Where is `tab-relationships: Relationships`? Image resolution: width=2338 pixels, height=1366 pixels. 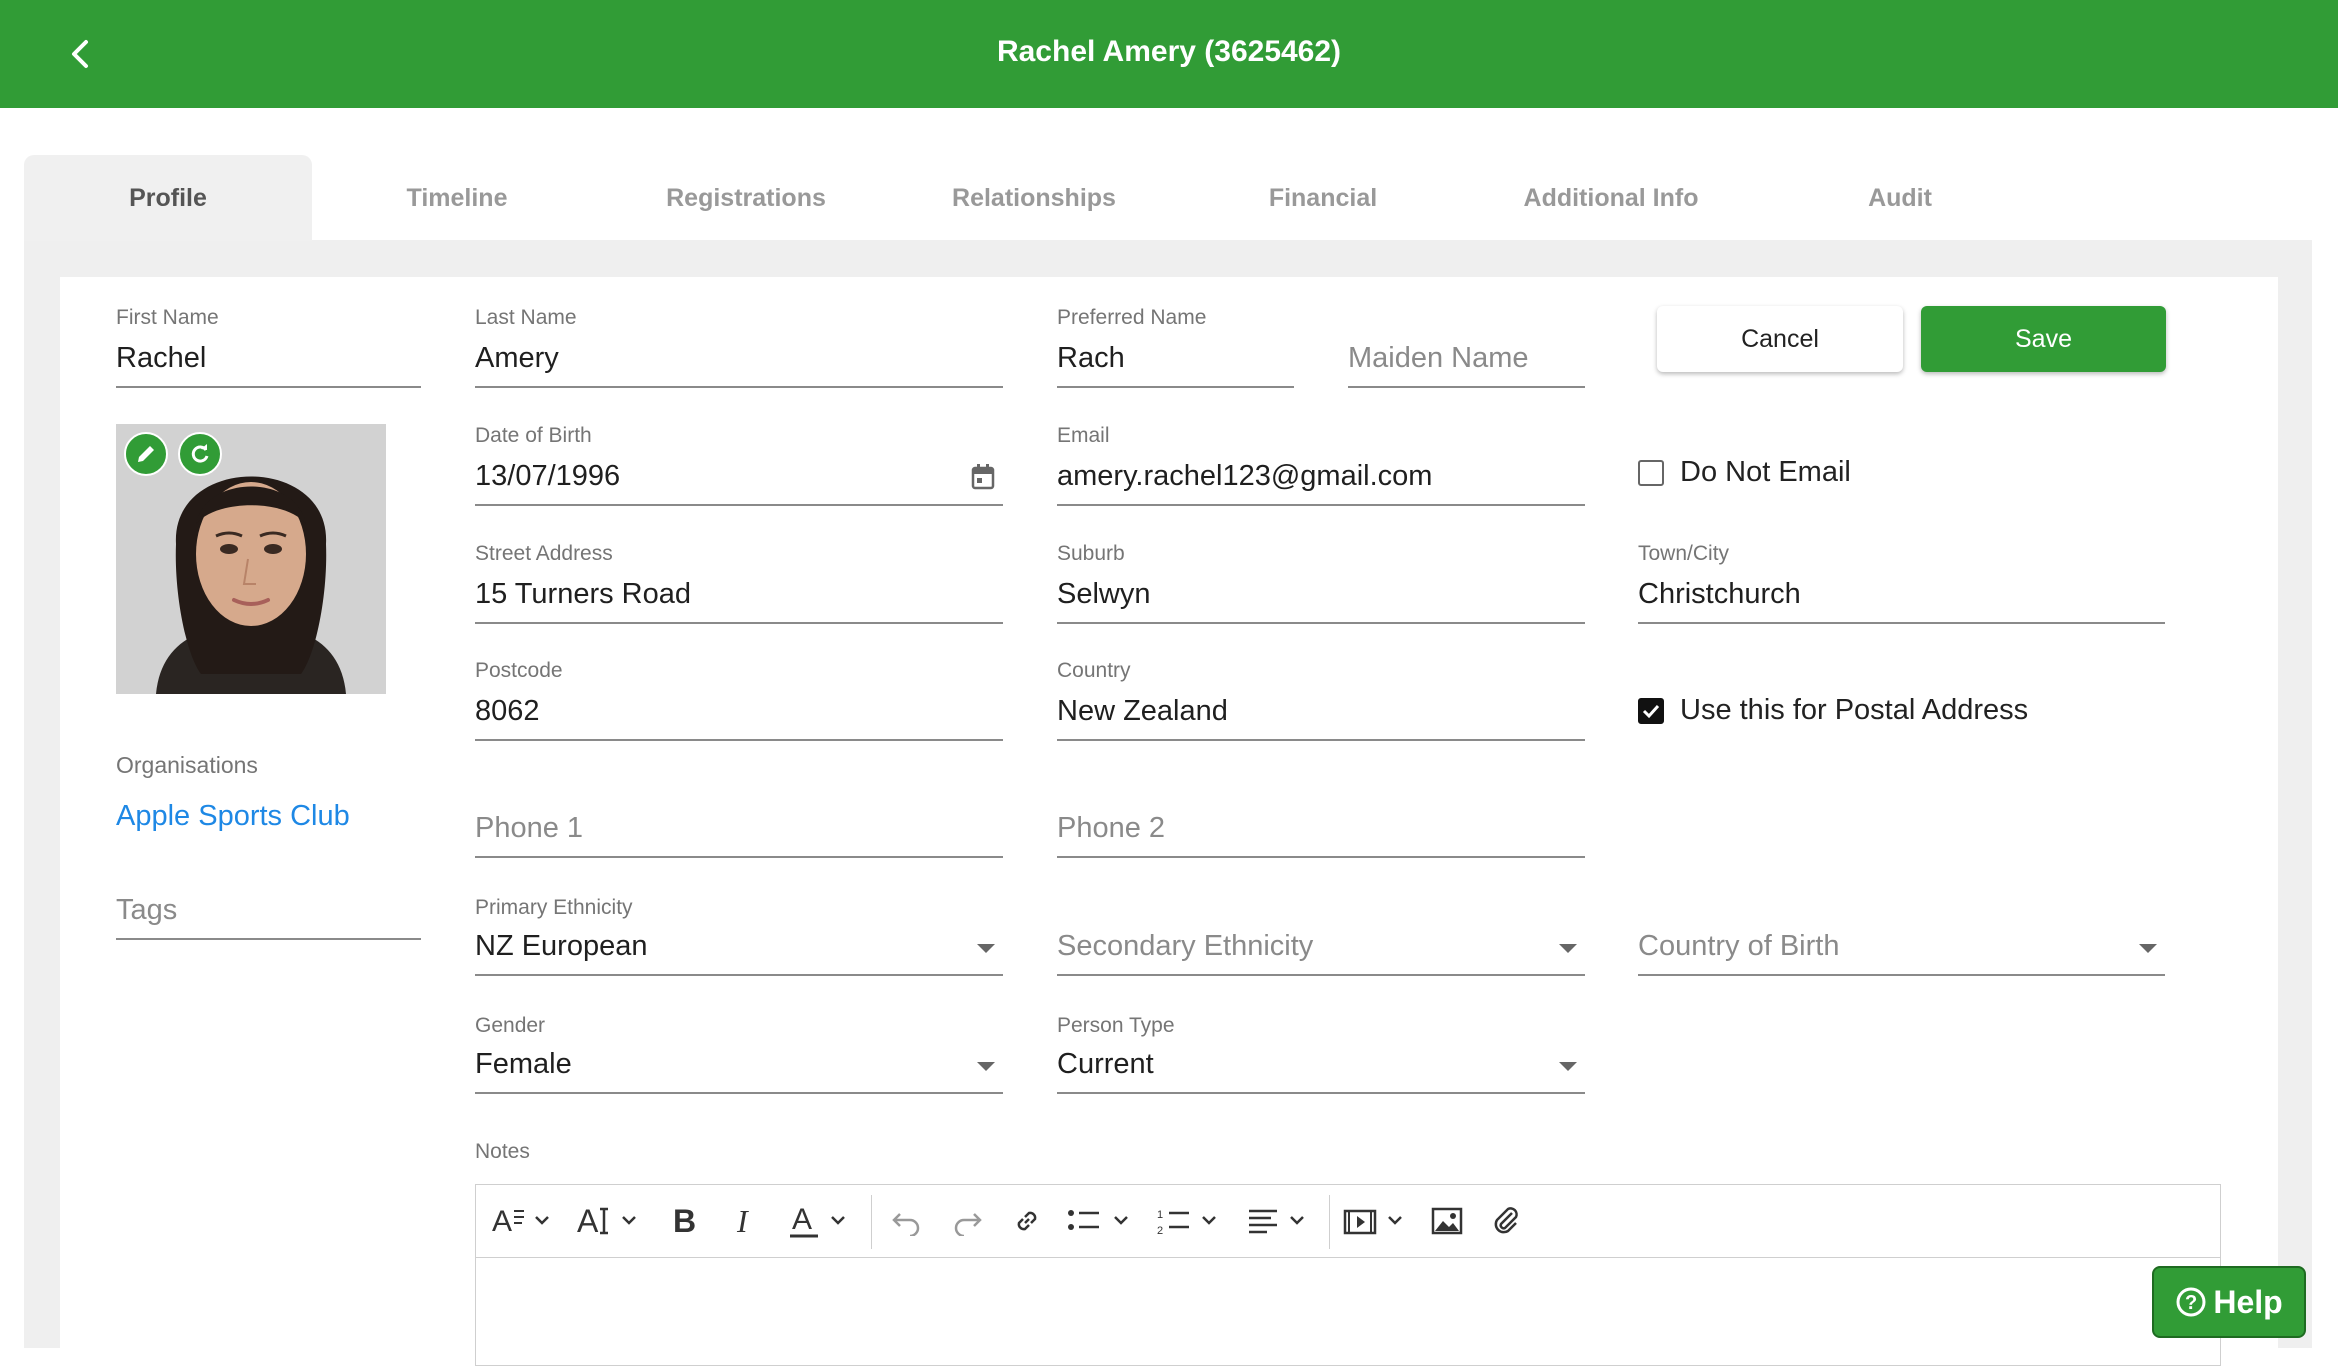 tab-relationships: Relationships is located at coordinates (1034, 198).